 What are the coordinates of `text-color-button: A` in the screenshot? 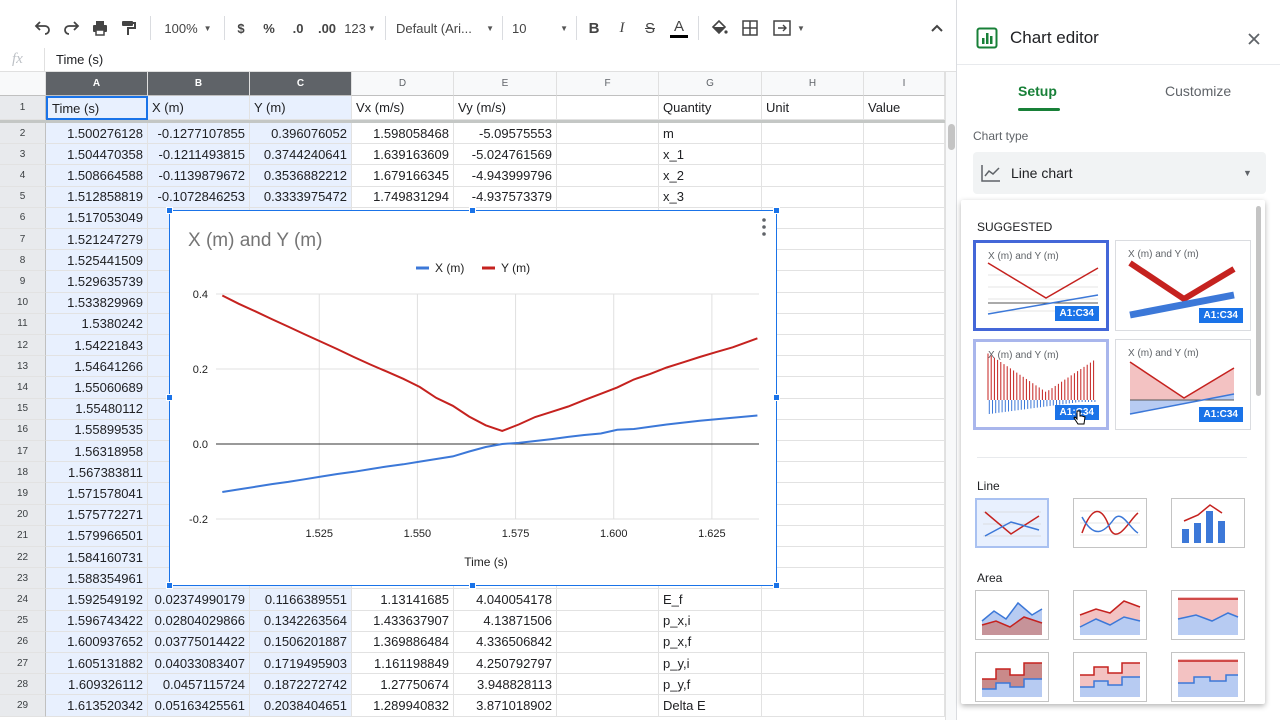 It's located at (679, 28).